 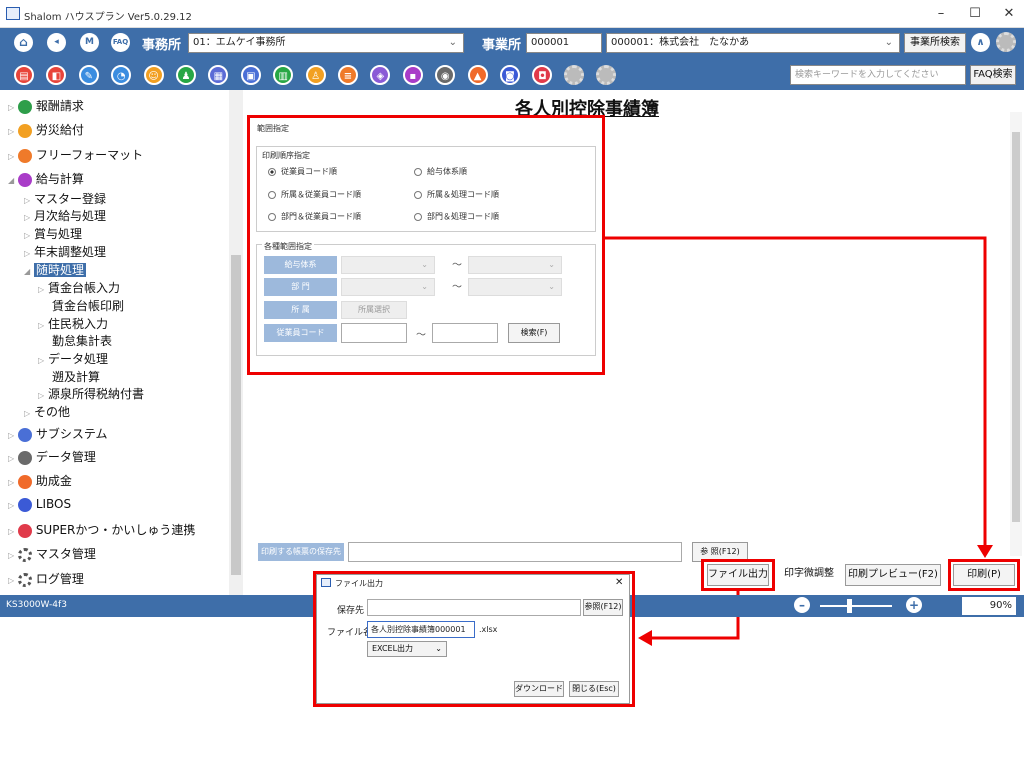 I want to click on zoom-slider-handle, so click(x=849, y=606).